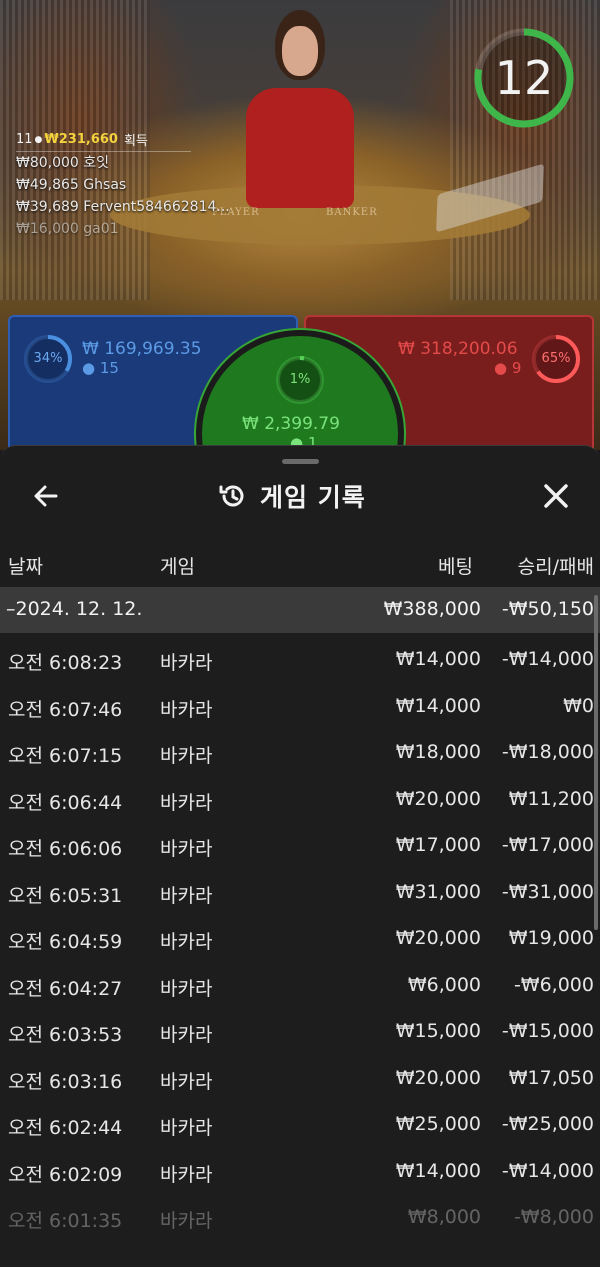 The width and height of the screenshot is (600, 1267). I want to click on banker-pct: 65%, so click(556, 358).